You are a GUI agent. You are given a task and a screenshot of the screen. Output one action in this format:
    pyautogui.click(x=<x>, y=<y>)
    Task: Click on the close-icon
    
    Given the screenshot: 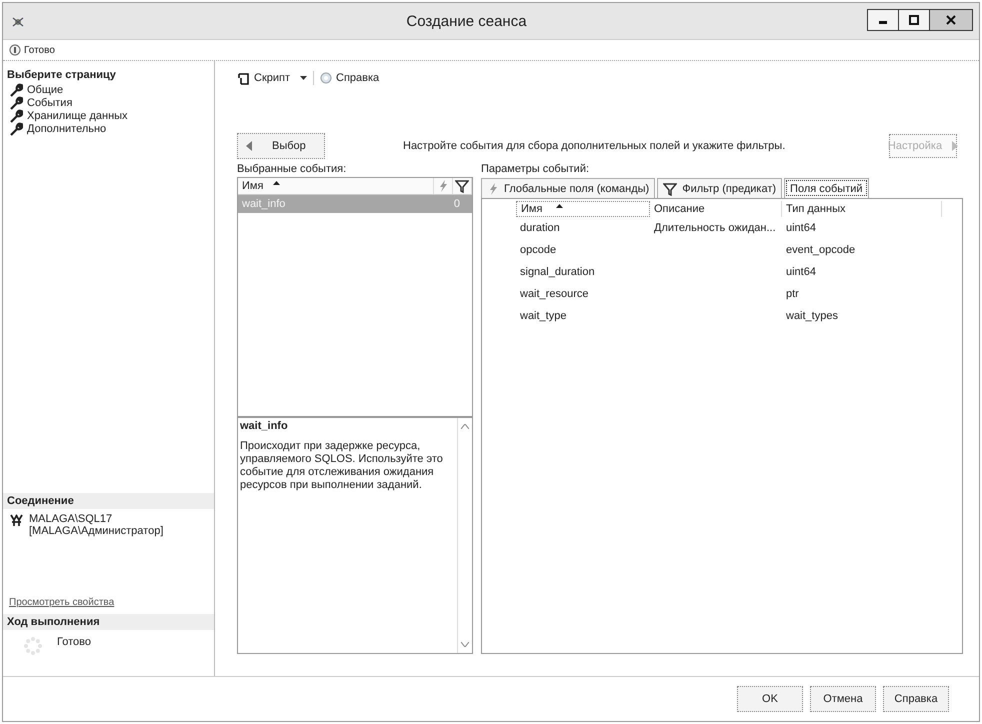 What is the action you would take?
    pyautogui.click(x=951, y=20)
    